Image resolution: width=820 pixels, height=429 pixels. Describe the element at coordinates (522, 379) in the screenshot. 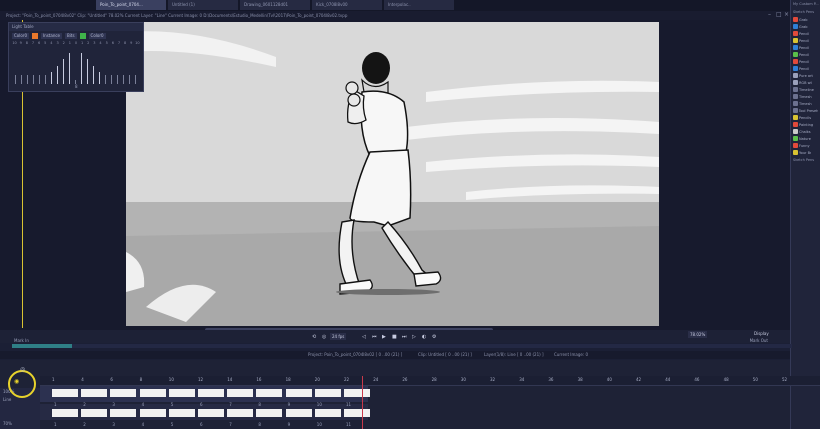

I see `ruler-tick-label: 34` at that location.